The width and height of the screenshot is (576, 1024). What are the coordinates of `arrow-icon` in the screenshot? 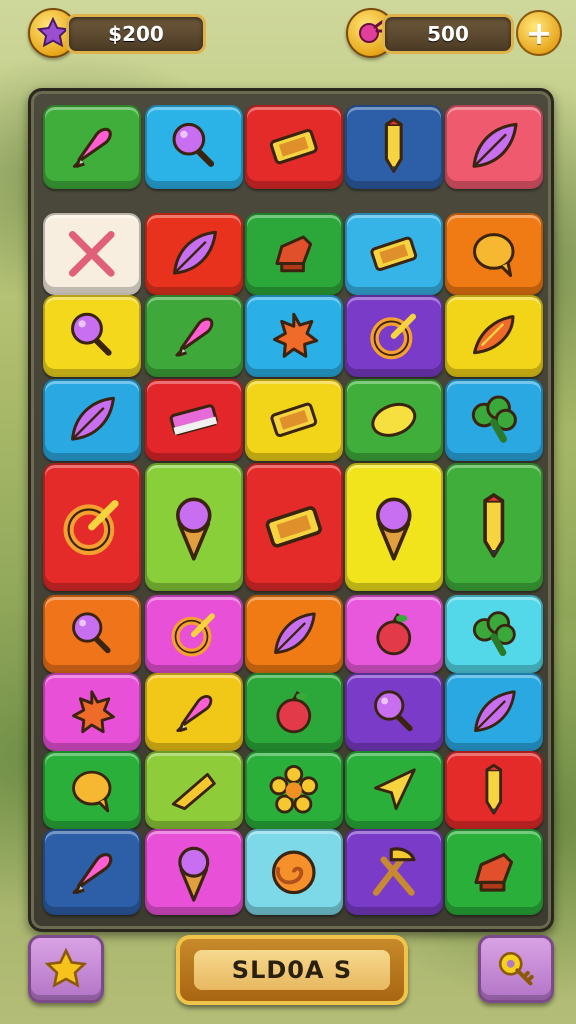 It's located at (394, 790).